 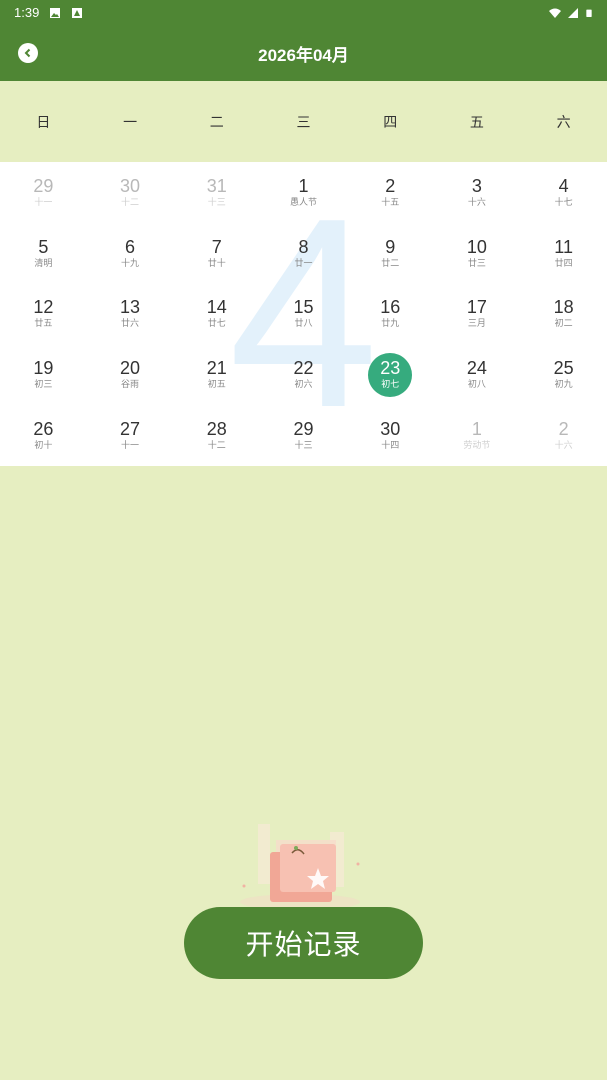 What do you see at coordinates (303, 385) in the screenshot?
I see `day-lunar-label: 初六` at bounding box center [303, 385].